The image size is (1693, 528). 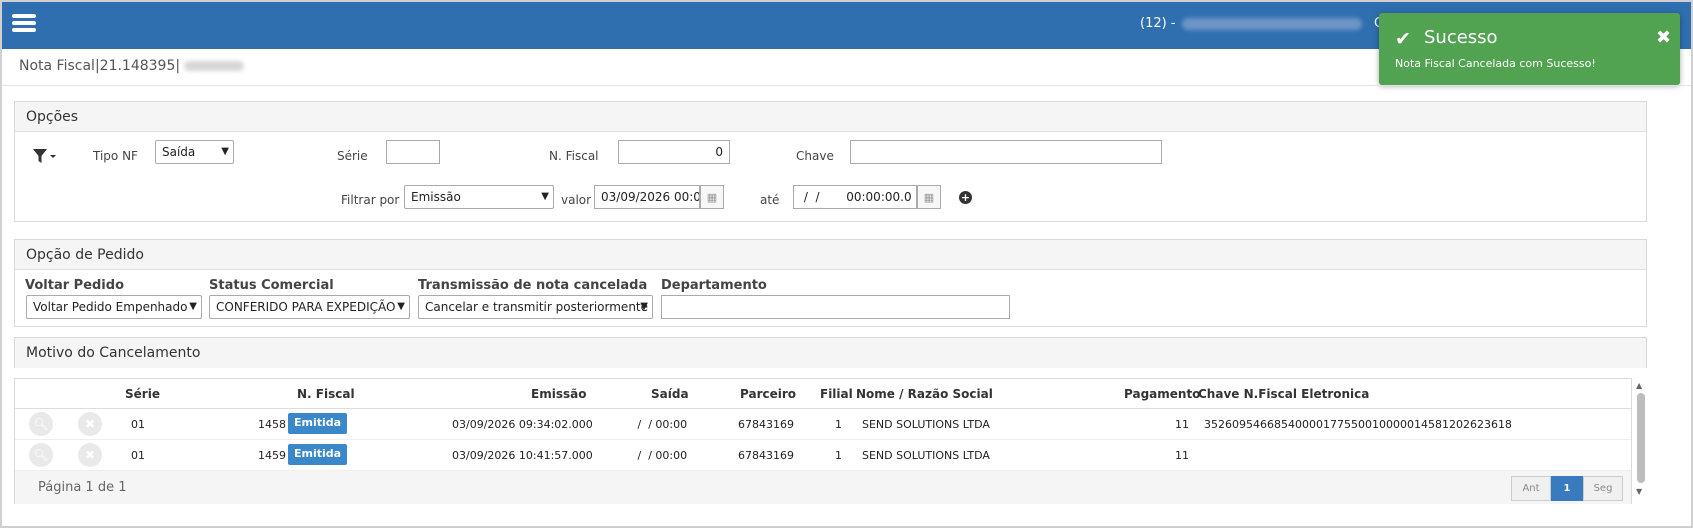 What do you see at coordinates (271, 285) in the screenshot?
I see `status-comercial-label: Status Comercial` at bounding box center [271, 285].